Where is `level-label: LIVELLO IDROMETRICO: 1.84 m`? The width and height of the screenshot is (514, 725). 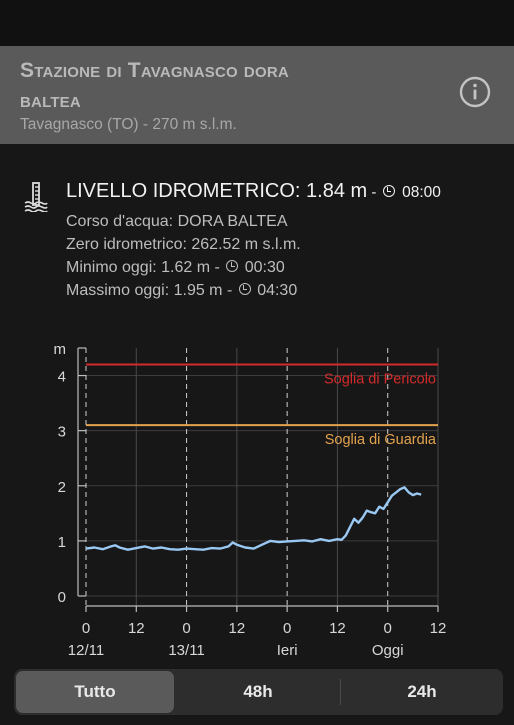
level-label: LIVELLO IDROMETRICO: 1.84 m is located at coordinates (217, 191).